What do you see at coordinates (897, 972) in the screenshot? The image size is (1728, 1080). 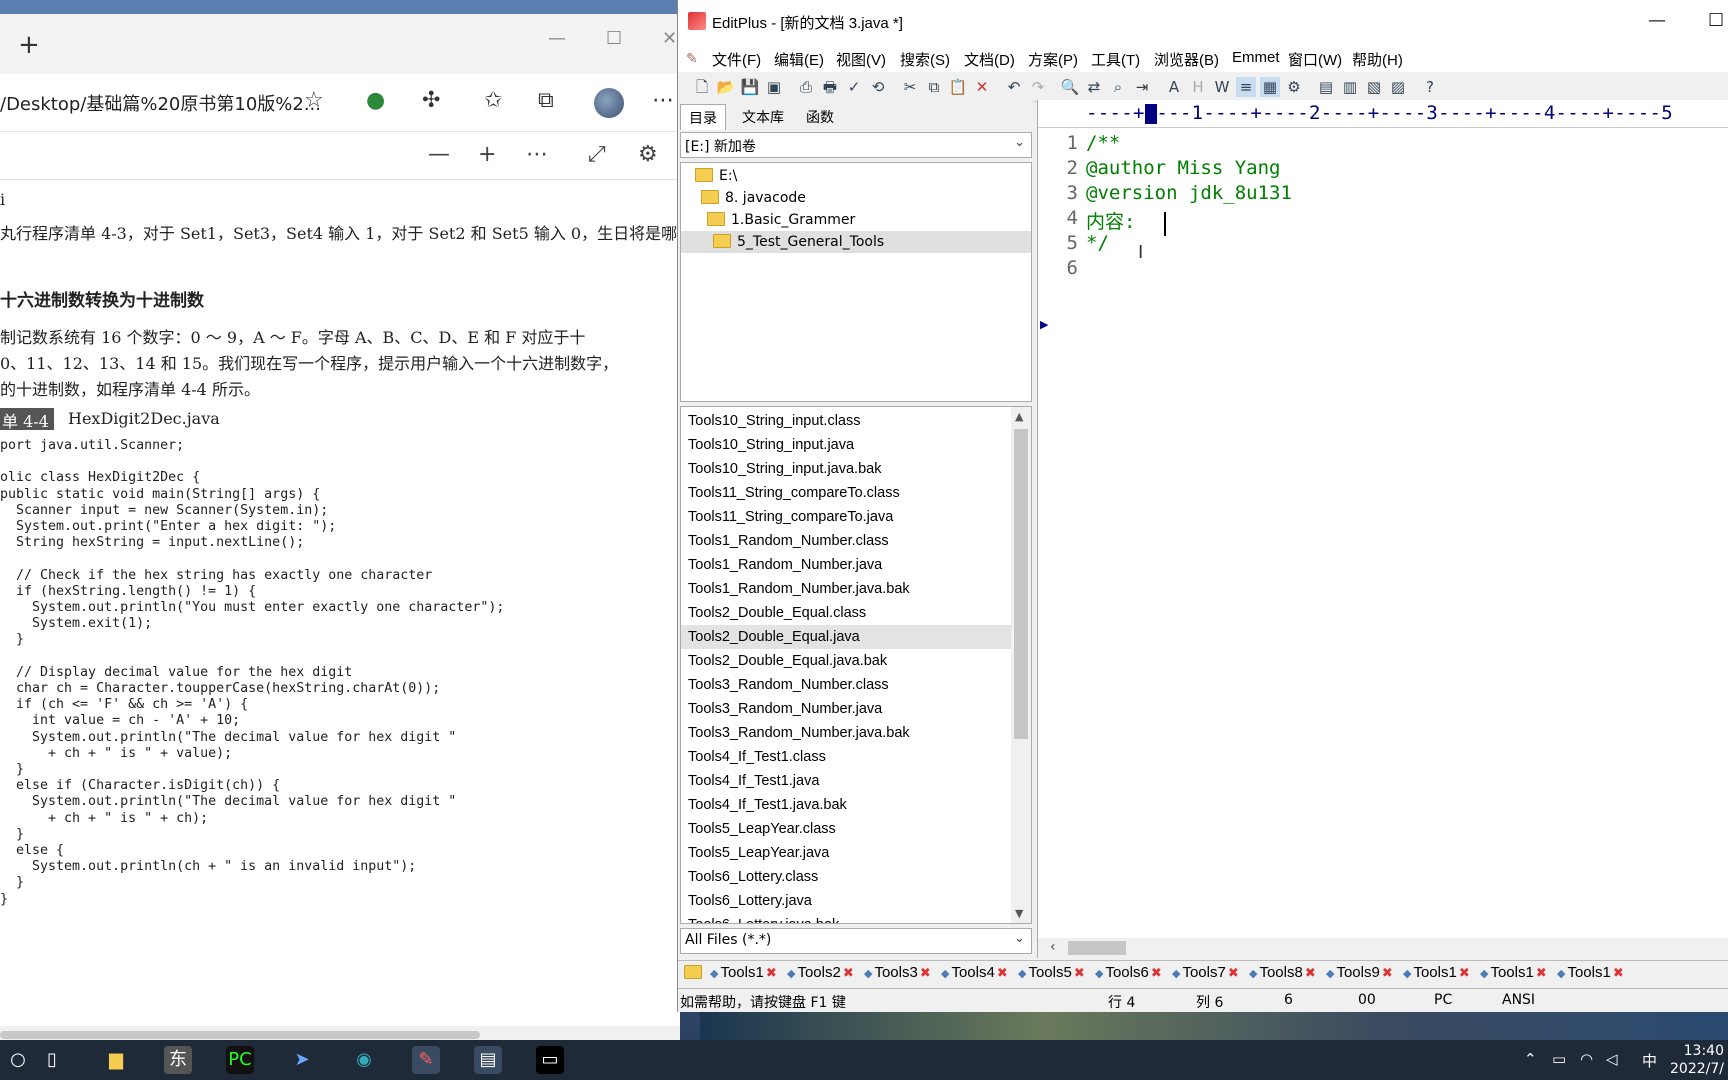 I see `document-tab: ◆ Tools3 ✖` at bounding box center [897, 972].